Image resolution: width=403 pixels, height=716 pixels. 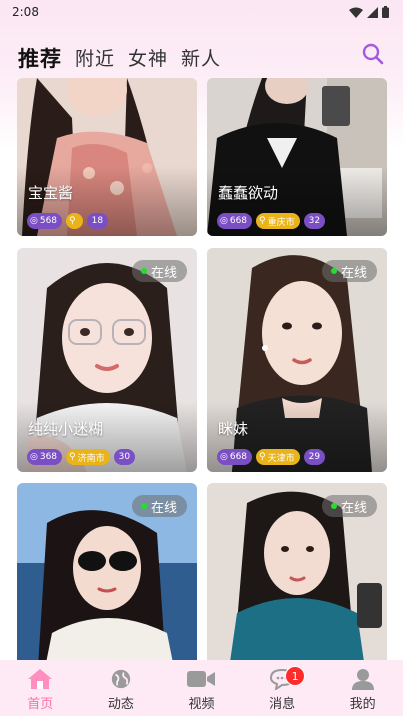 What do you see at coordinates (107, 360) in the screenshot?
I see `profile-card: 在线 纯纯小迷糊 ◎ 368 ⚲ 济南市 30` at bounding box center [107, 360].